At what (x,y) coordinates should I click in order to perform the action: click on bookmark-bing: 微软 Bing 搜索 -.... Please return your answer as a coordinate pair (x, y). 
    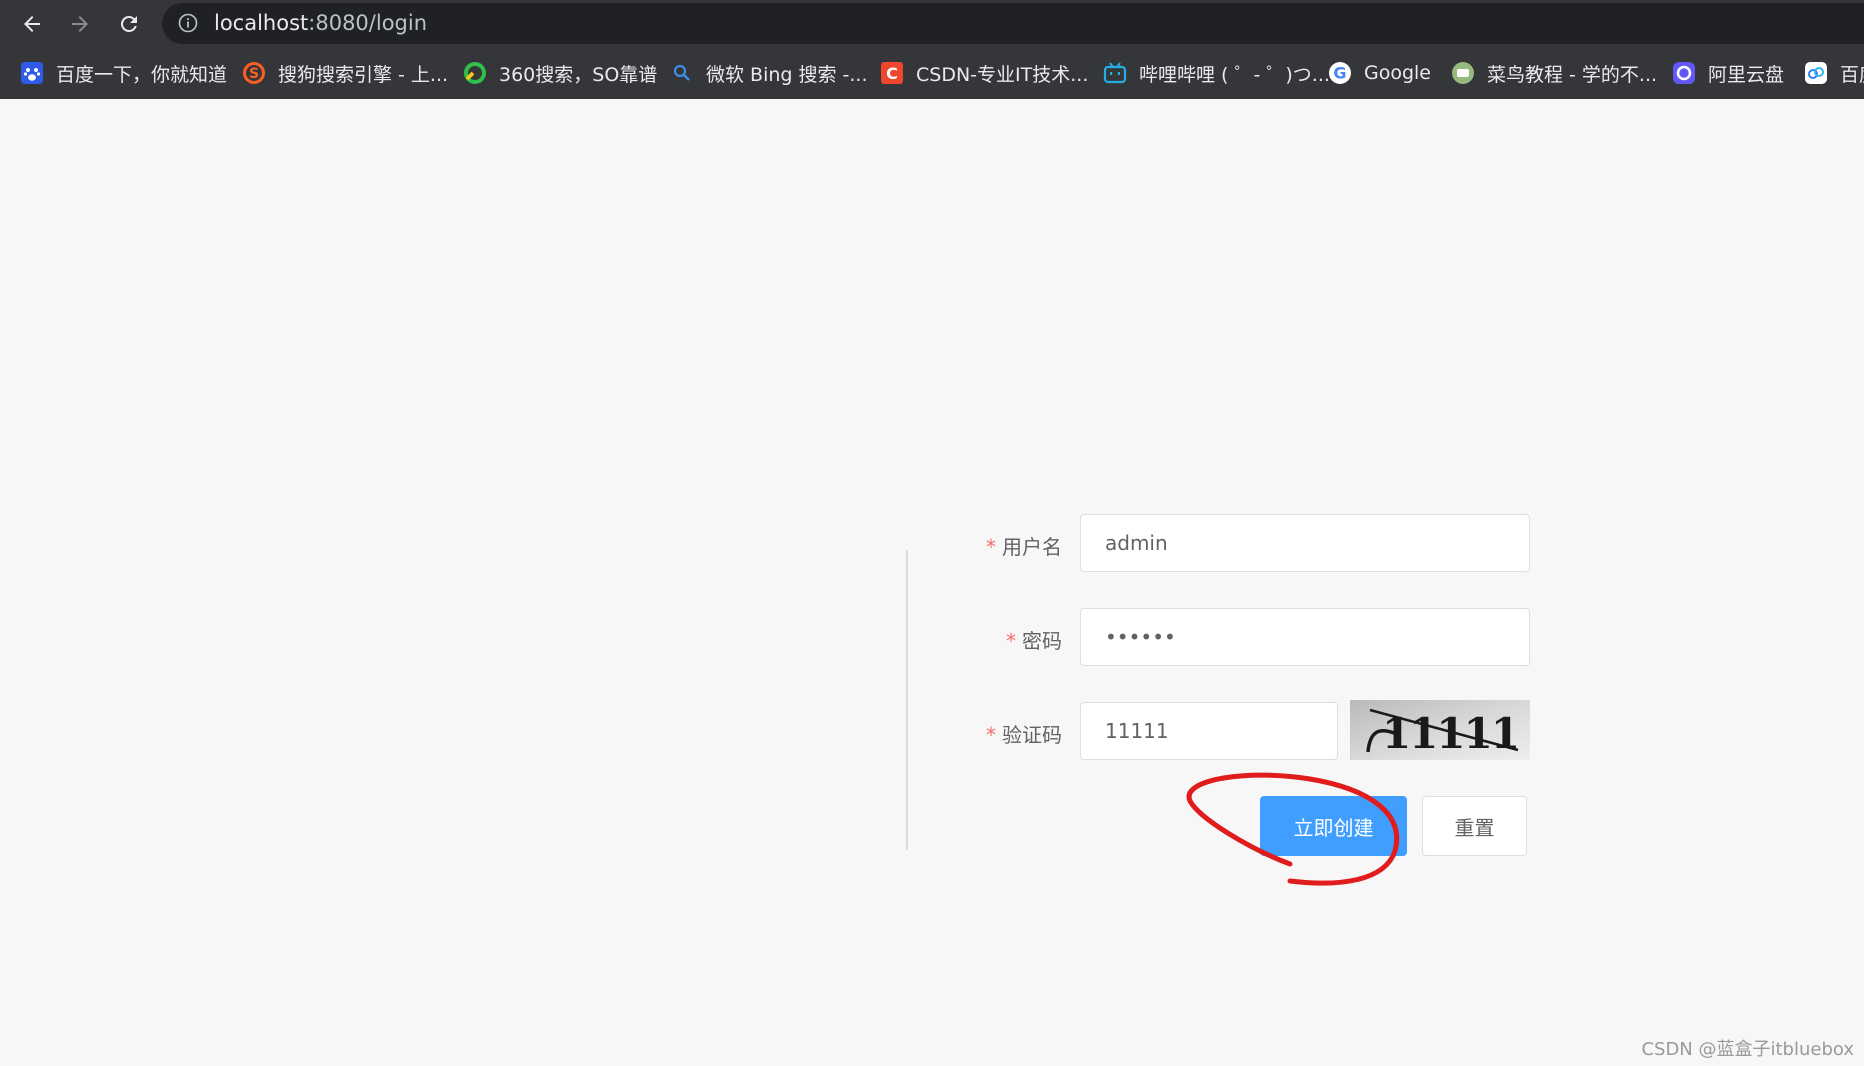
    Looking at the image, I should click on (769, 73).